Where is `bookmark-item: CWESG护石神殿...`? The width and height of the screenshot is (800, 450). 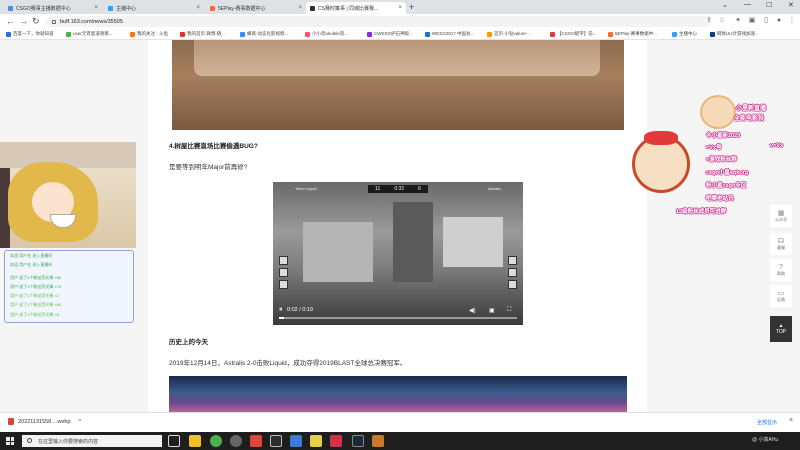
bookmark-item: CWESG护石神殿... is located at coordinates (390, 34).